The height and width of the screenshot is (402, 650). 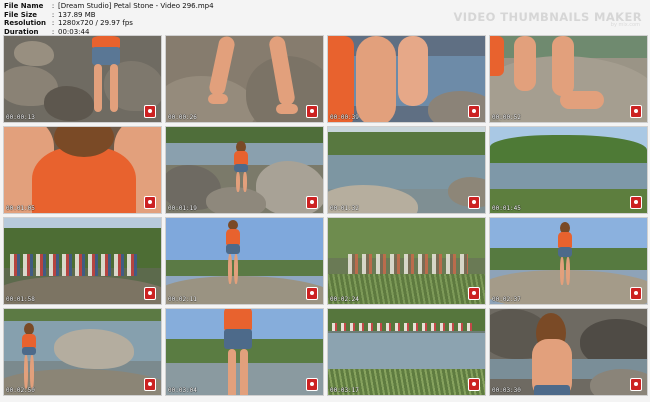 I want to click on timestamp: 00:01:19, so click(x=182, y=208).